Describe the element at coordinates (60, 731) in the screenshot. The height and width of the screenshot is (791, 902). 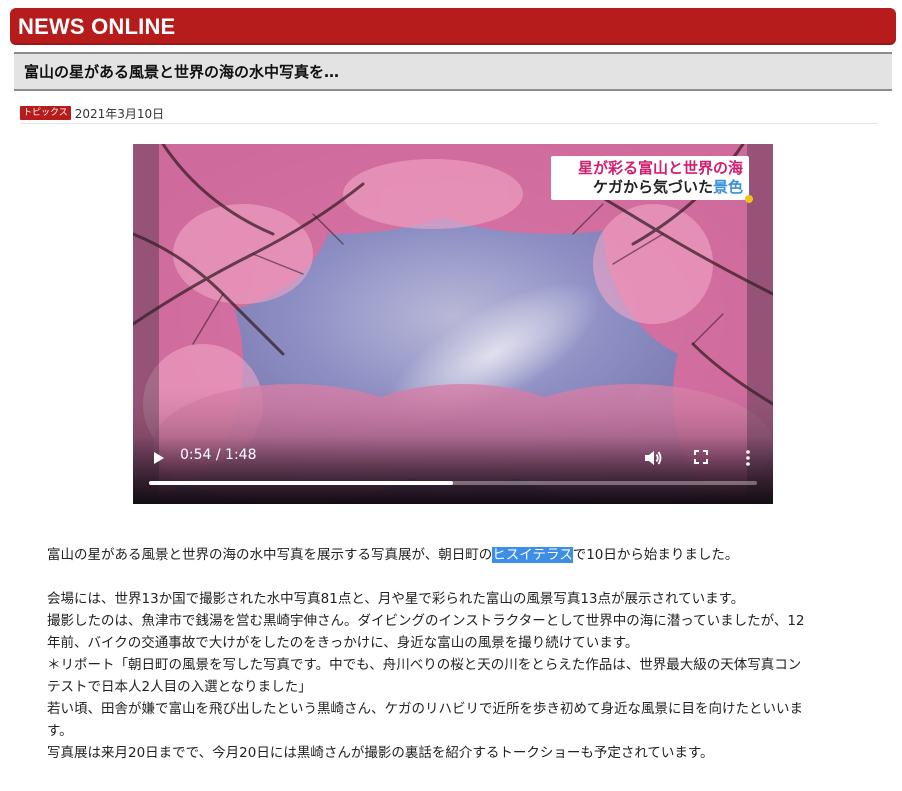
I see `body-line: す。` at that location.